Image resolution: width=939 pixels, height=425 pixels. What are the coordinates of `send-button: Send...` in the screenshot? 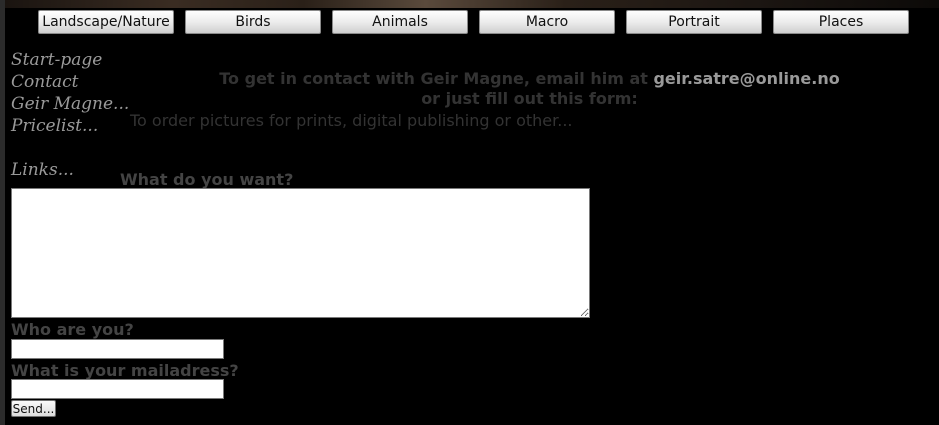 It's located at (33, 408).